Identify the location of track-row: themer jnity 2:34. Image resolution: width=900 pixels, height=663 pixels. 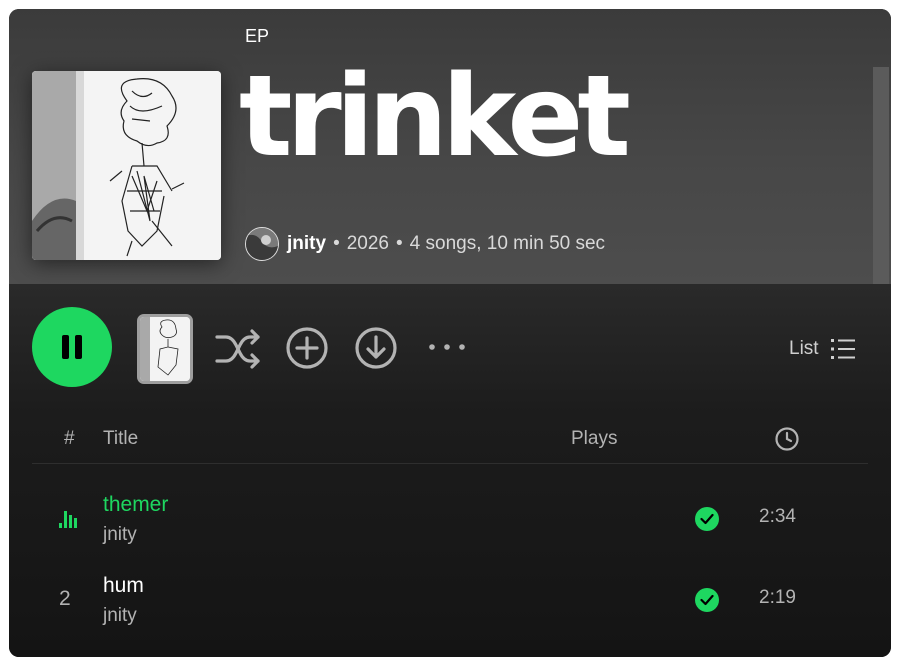
(450, 528).